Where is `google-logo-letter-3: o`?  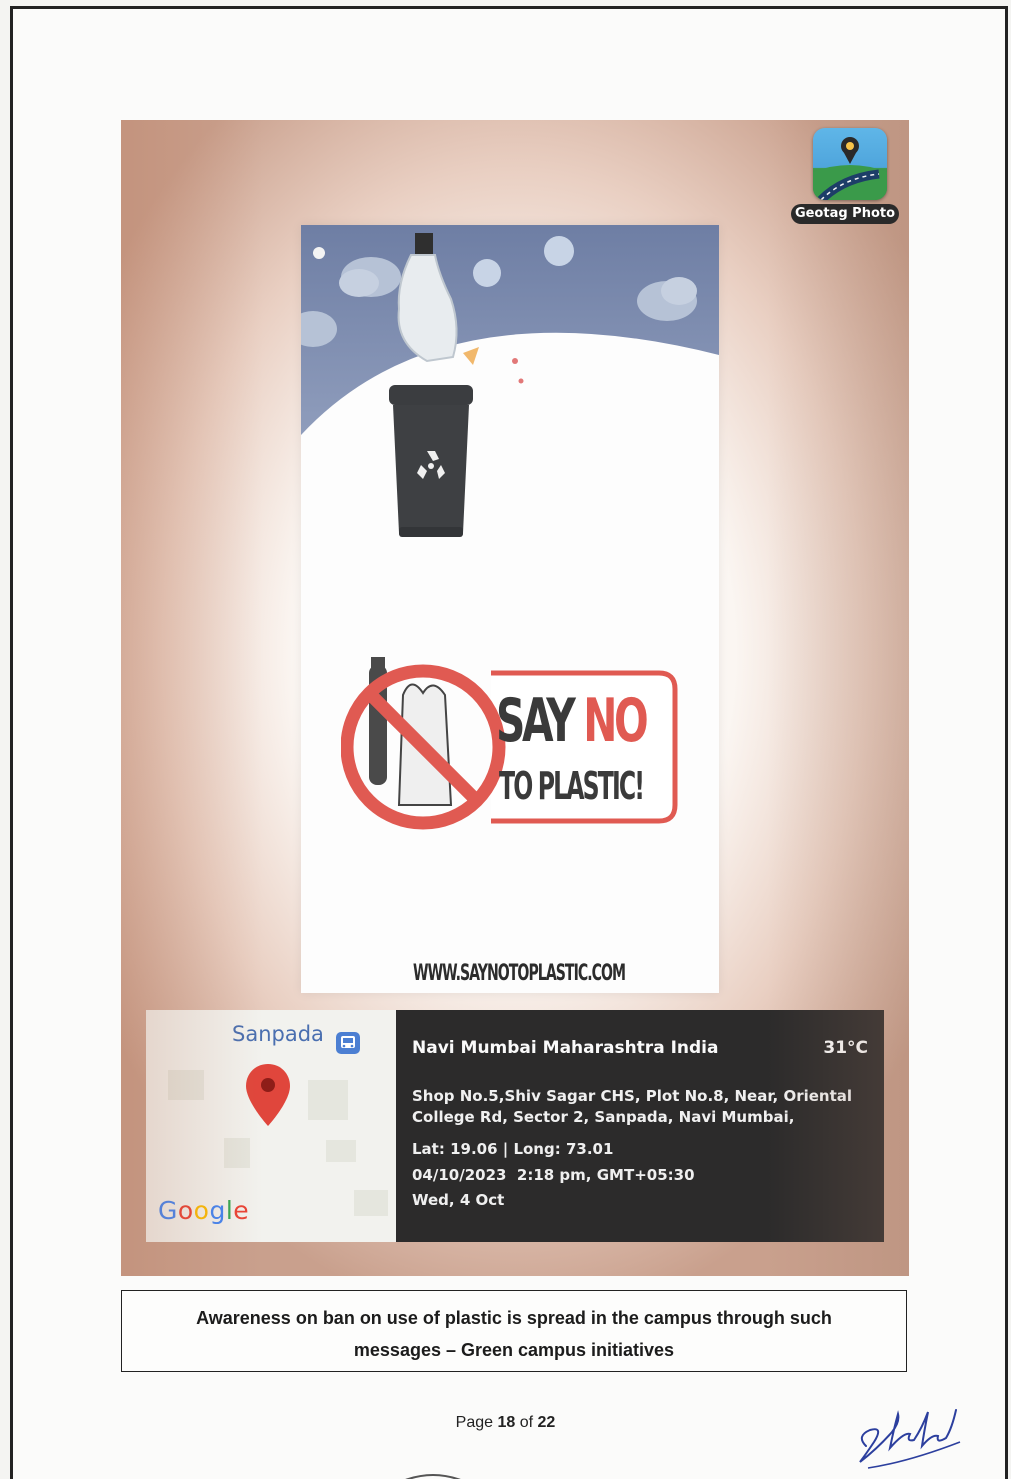 google-logo-letter-3: o is located at coordinates (201, 1210).